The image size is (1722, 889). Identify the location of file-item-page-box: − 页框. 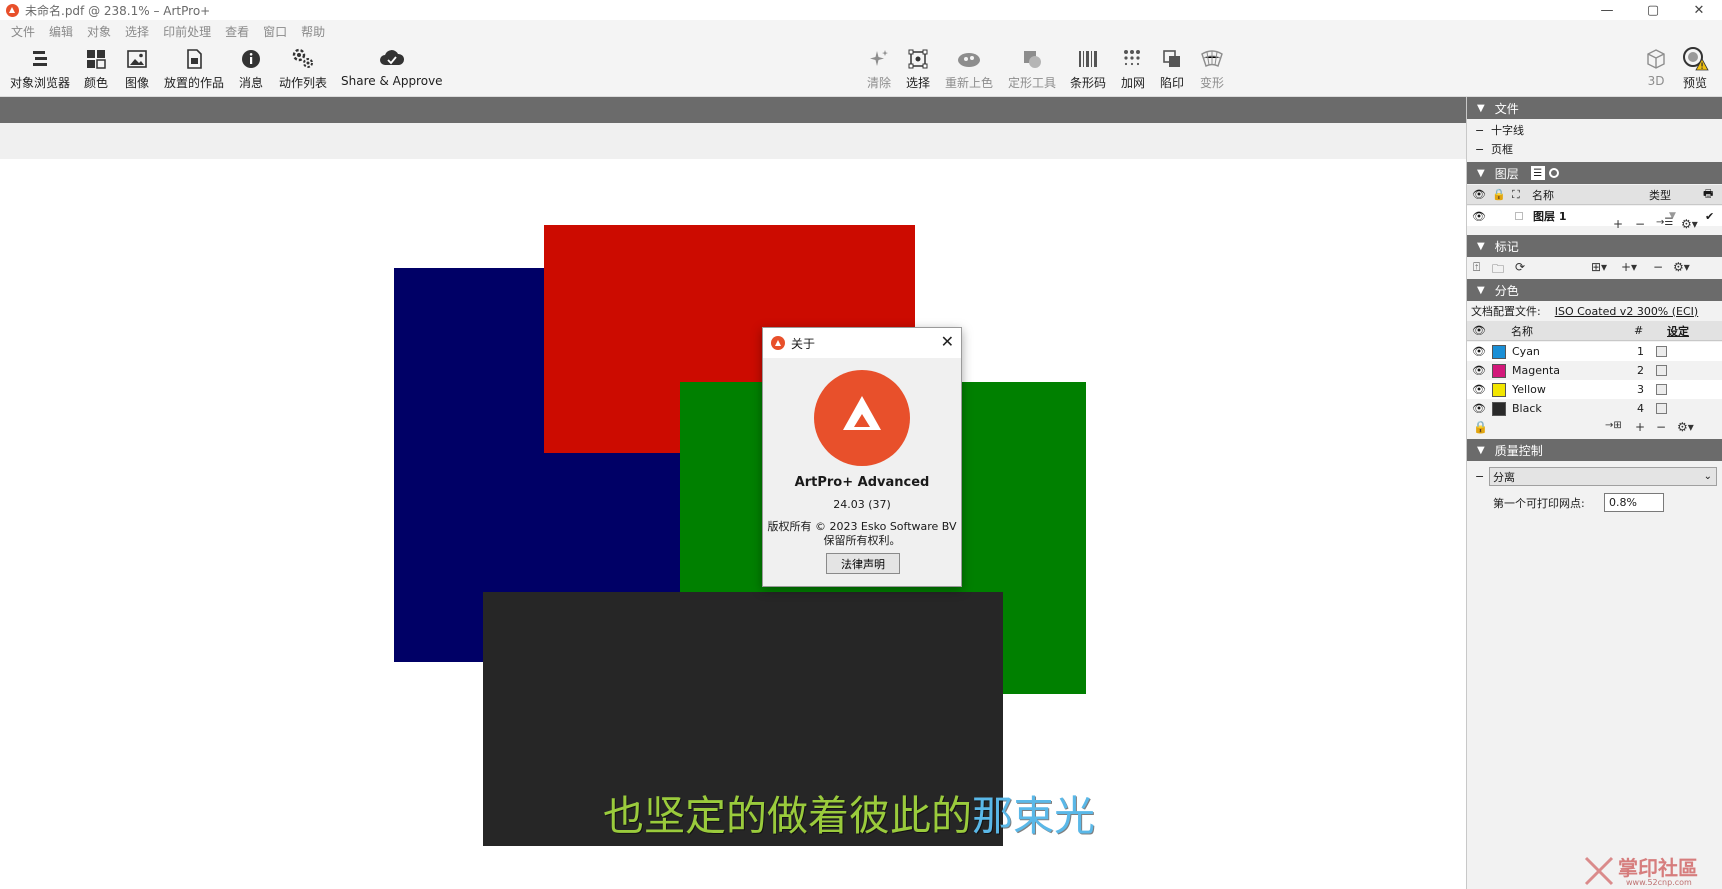
(1594, 149).